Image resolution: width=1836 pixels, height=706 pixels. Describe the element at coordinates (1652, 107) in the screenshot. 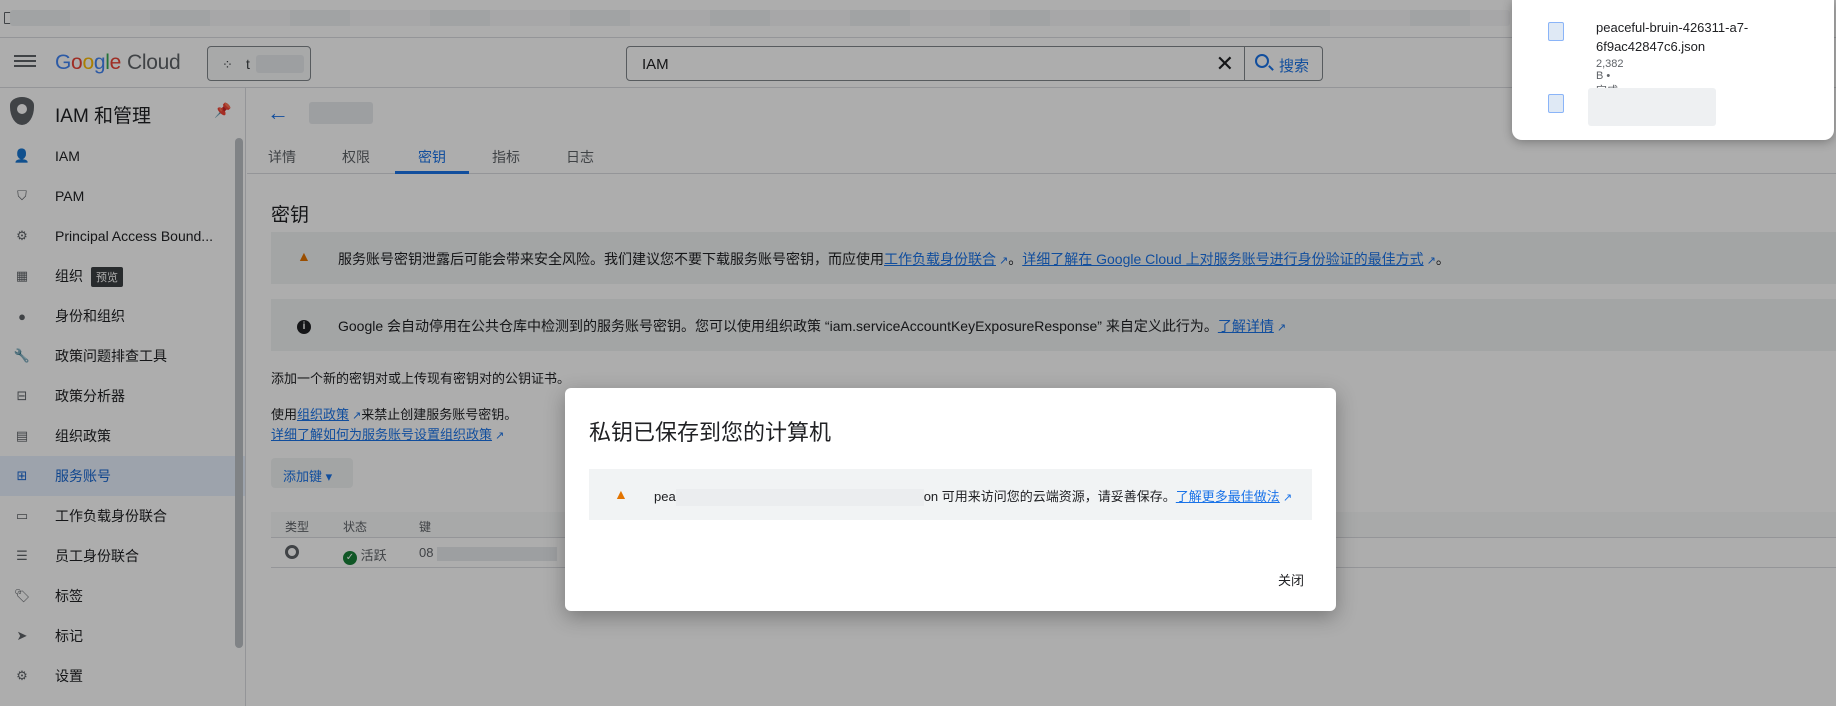

I see `redacted-download` at that location.